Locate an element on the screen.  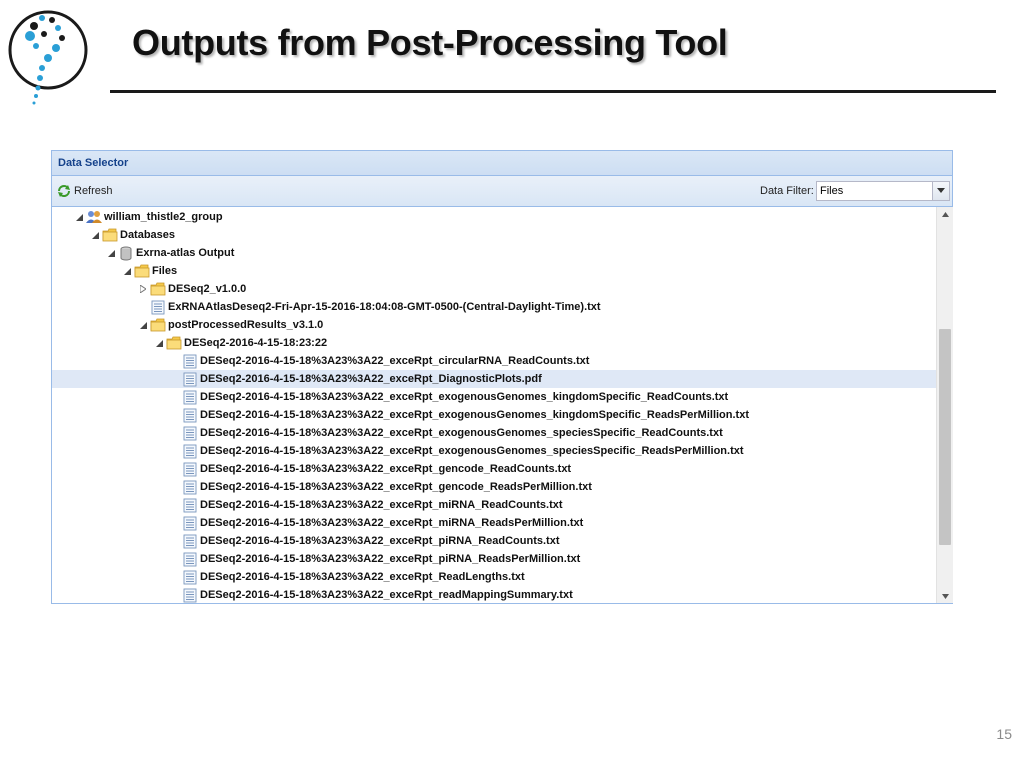
scroll-up-icon is located at coordinates (945, 214).